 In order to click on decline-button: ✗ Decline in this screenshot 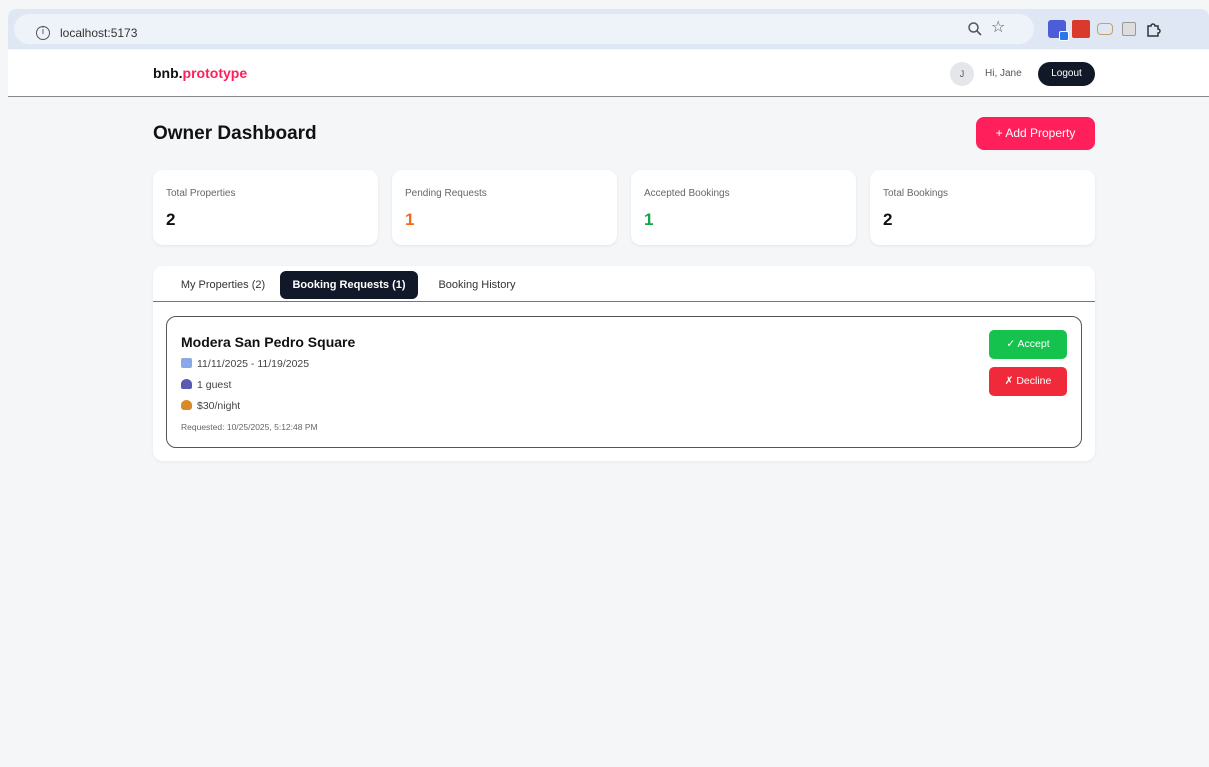, I will do `click(1028, 381)`.